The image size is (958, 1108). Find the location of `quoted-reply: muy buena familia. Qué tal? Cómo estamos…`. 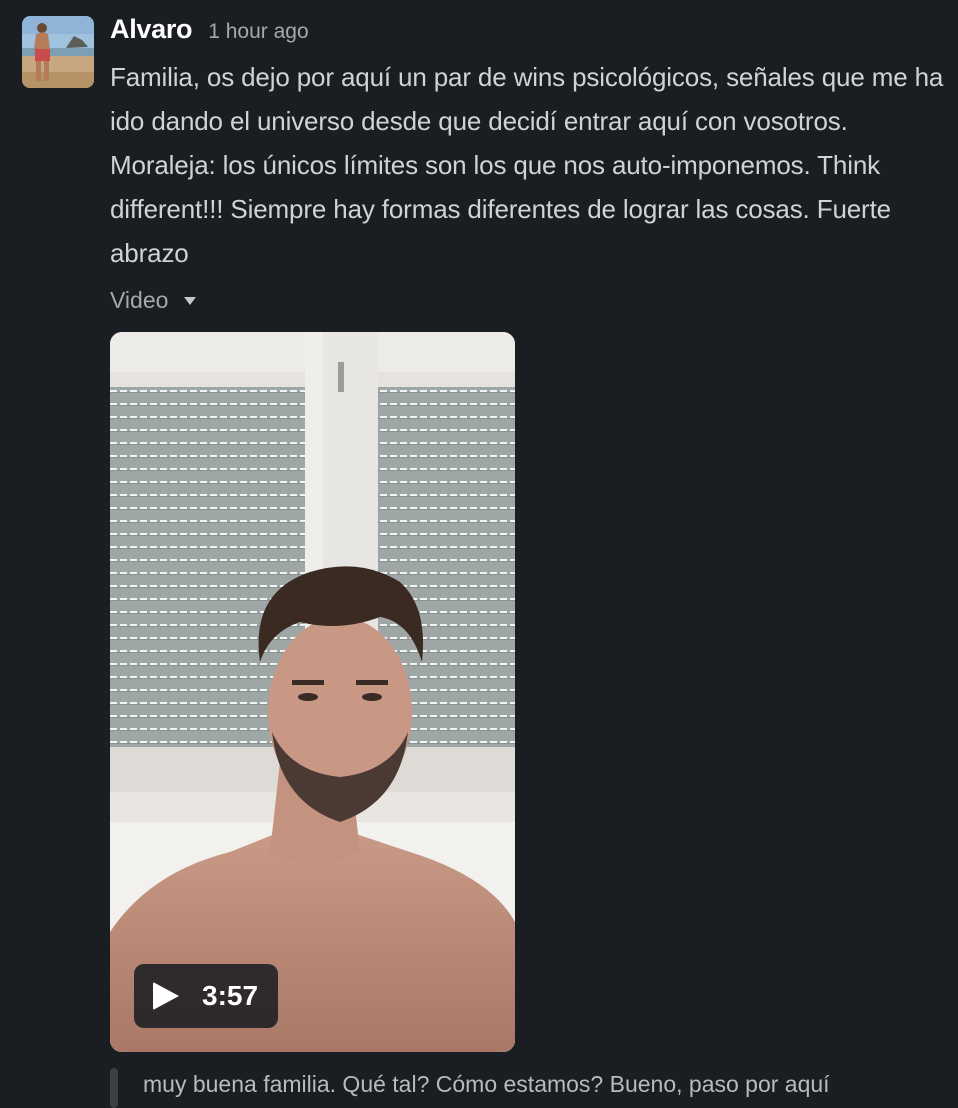

quoted-reply: muy buena familia. Qué tal? Cómo estamos… is located at coordinates (530, 1088).